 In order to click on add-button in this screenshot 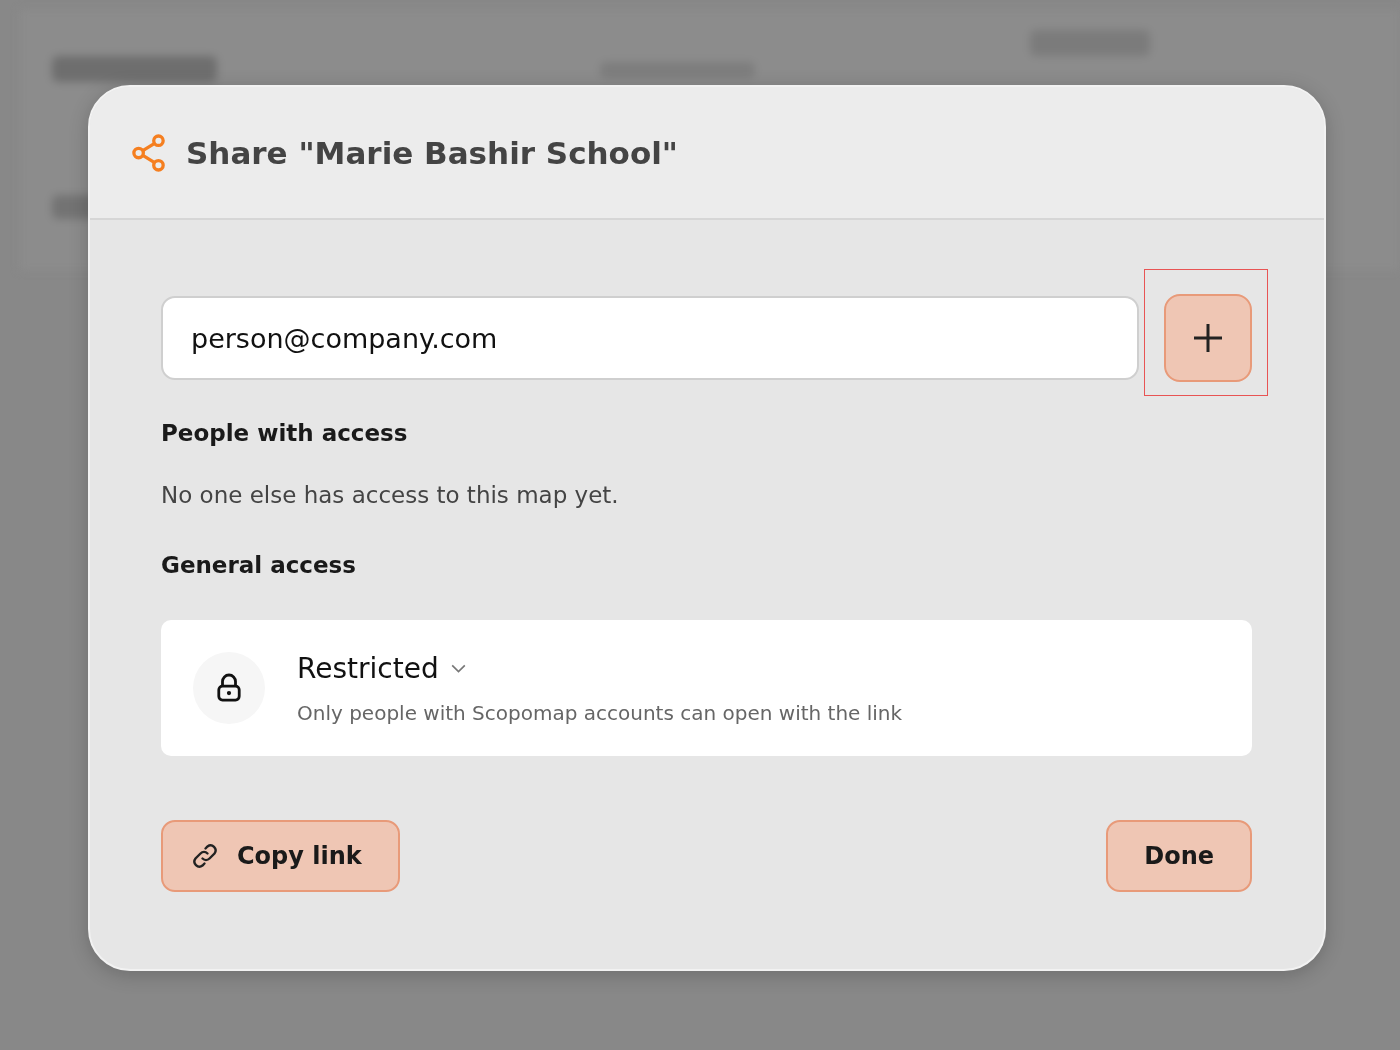, I will do `click(1208, 338)`.